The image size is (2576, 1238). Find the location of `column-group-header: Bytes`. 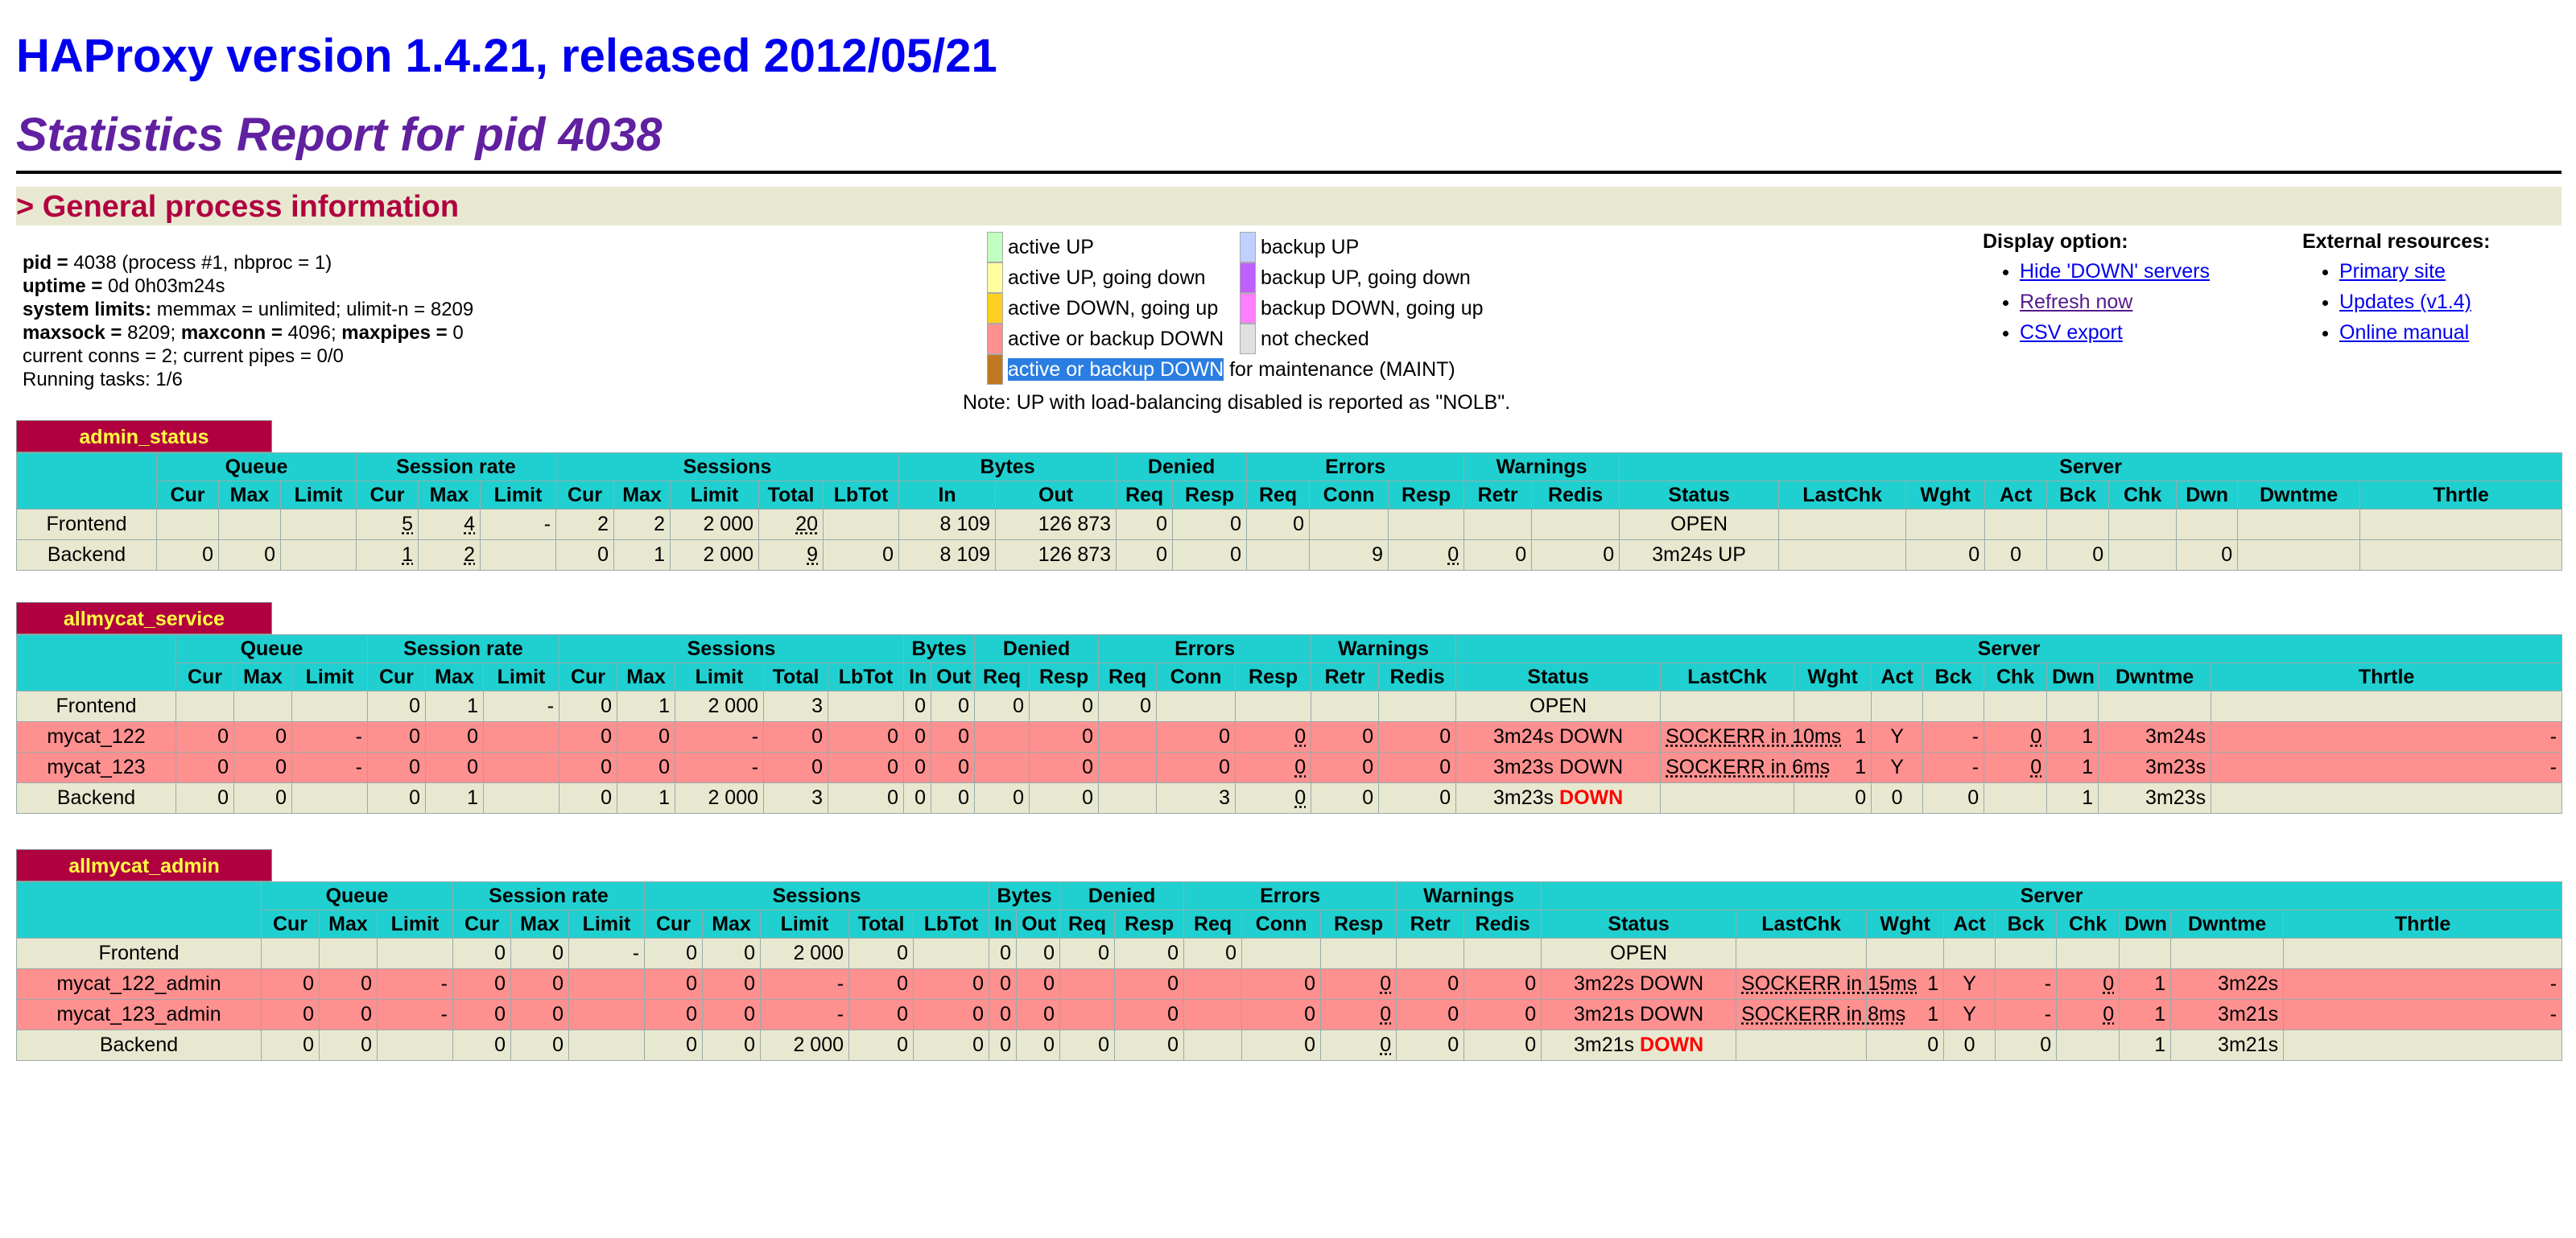

column-group-header: Bytes is located at coordinates (939, 648).